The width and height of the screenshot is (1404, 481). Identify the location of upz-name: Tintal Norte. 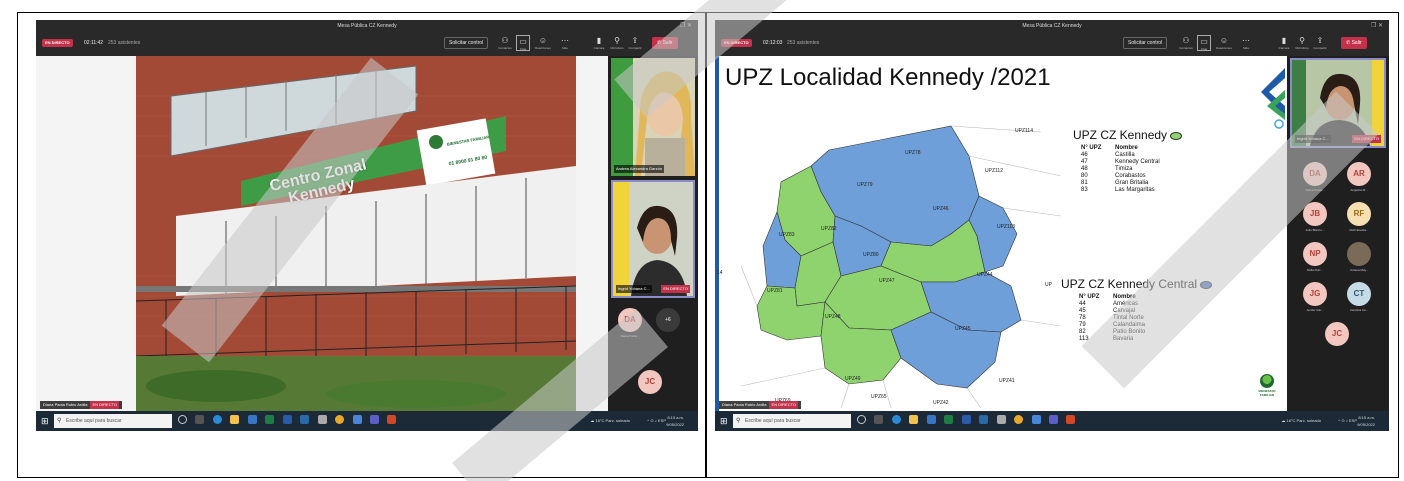
(1128, 318).